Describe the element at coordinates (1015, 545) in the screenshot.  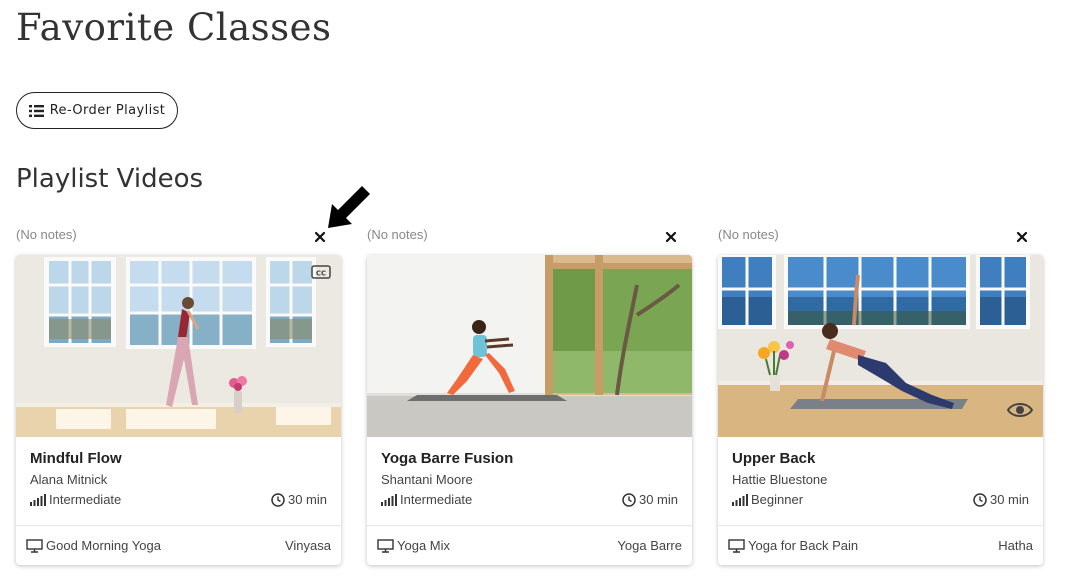
I see `style-label: Hatha` at that location.